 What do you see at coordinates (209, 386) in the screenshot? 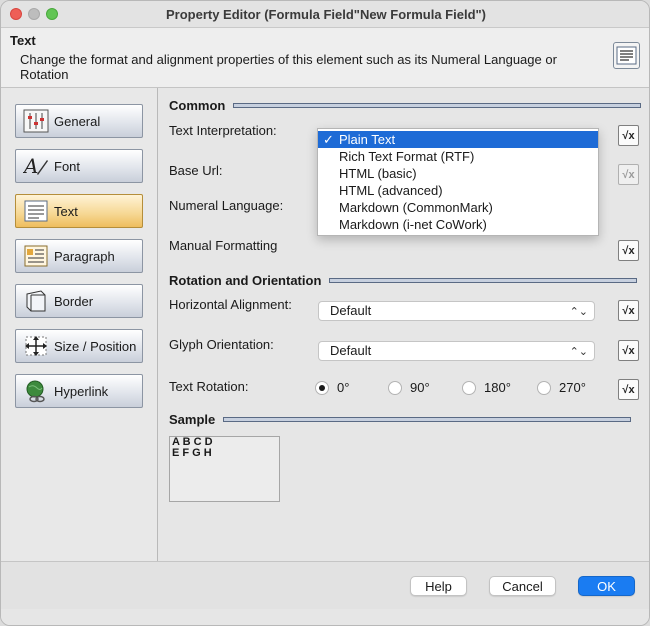
I see `text-rotation-label: Text Rotation:` at bounding box center [209, 386].